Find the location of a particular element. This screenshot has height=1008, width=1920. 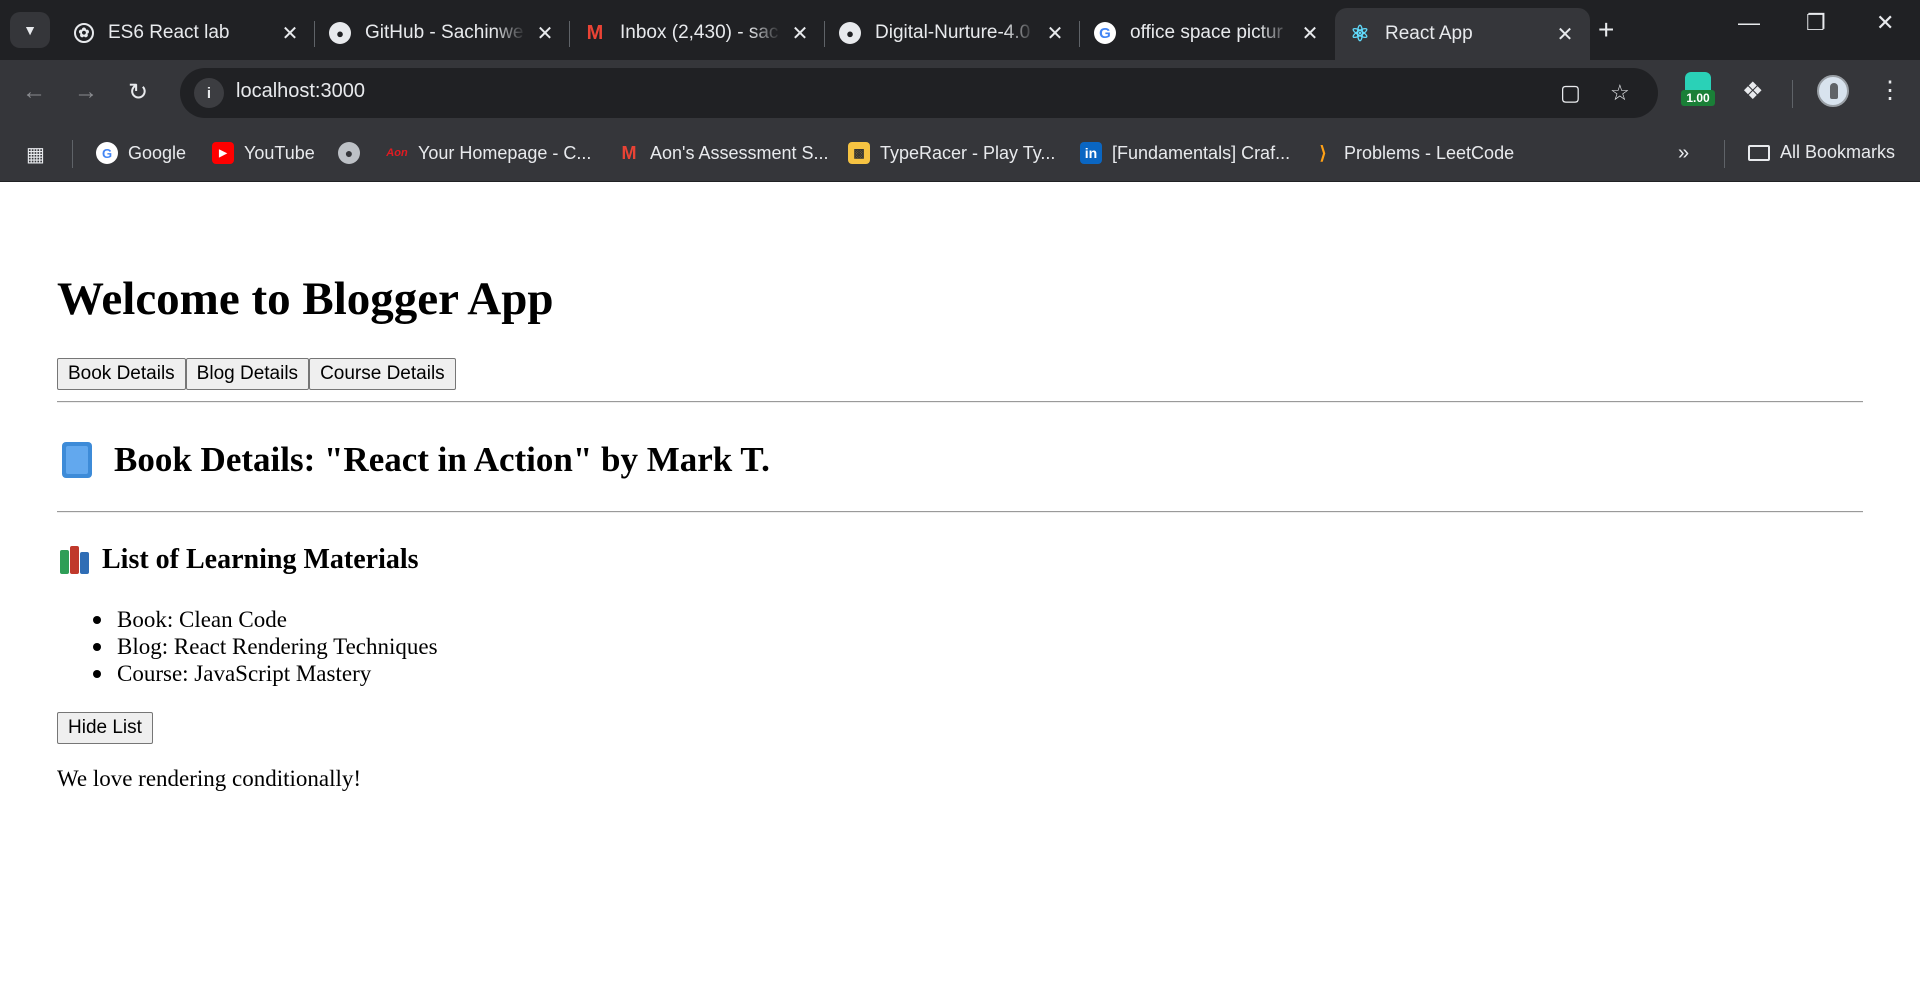

typeracer-icon: ▩ is located at coordinates (859, 153).